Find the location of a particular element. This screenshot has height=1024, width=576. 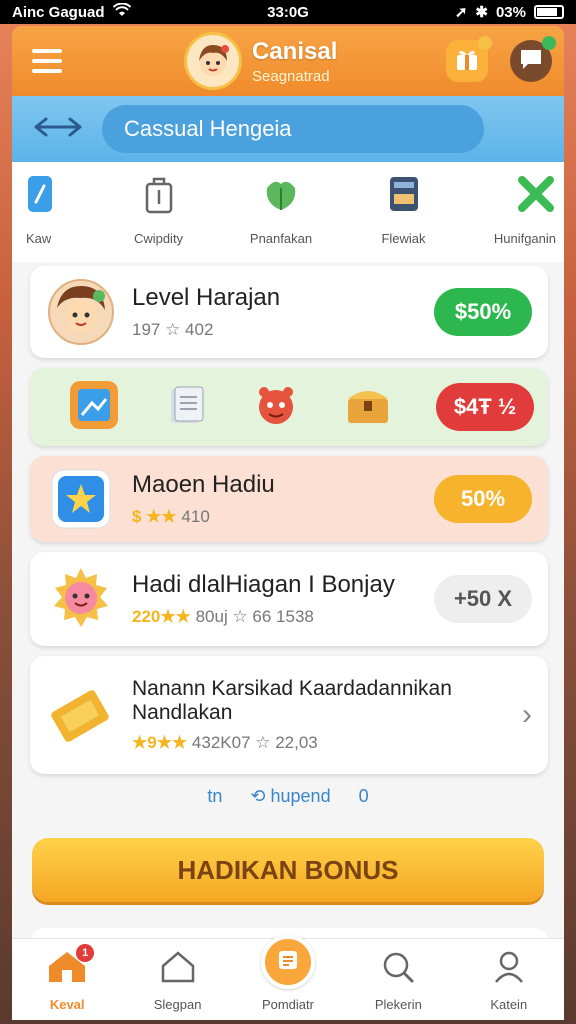

category-item: Flewiak is located at coordinates (404, 218).